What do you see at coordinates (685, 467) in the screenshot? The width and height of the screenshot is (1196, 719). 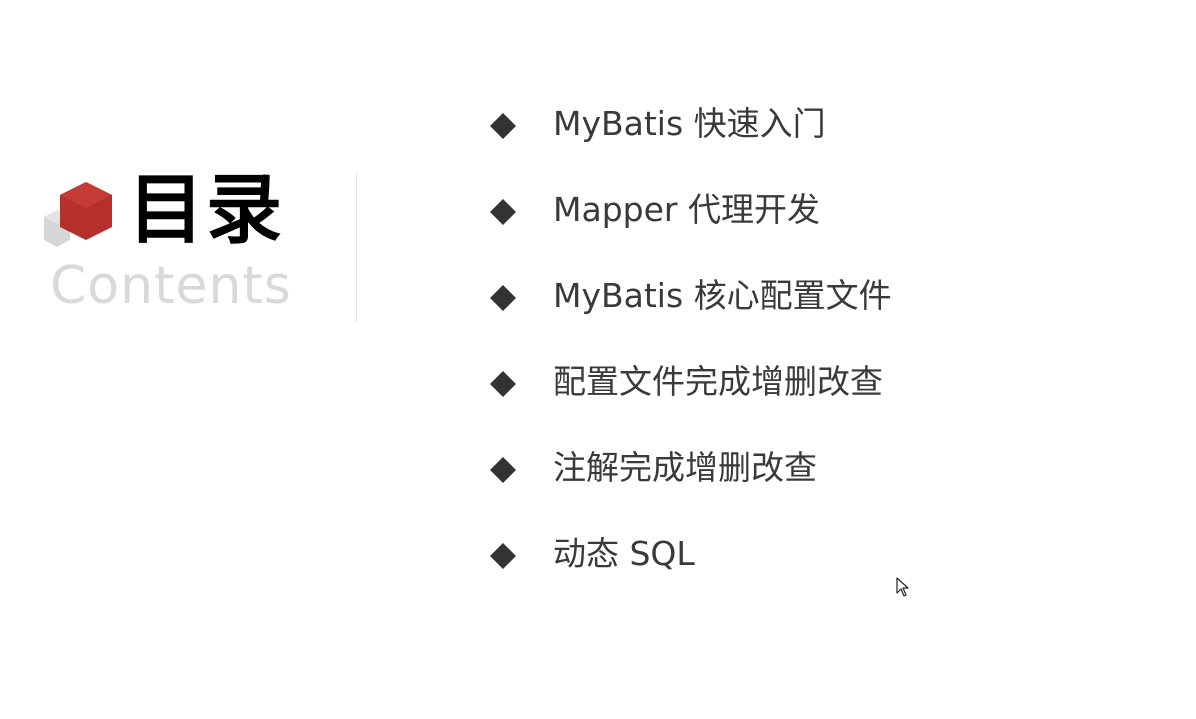 I see `agenda-item-label: 注解完成增删改查` at bounding box center [685, 467].